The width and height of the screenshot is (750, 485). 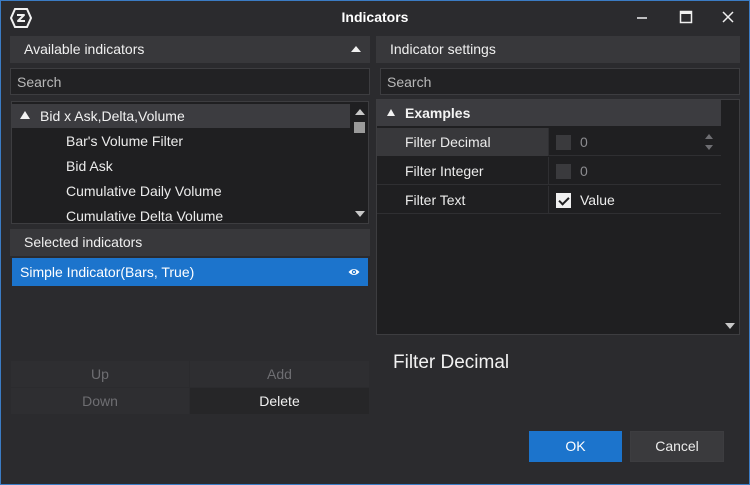 I want to click on up-button: Up, so click(x=100, y=374).